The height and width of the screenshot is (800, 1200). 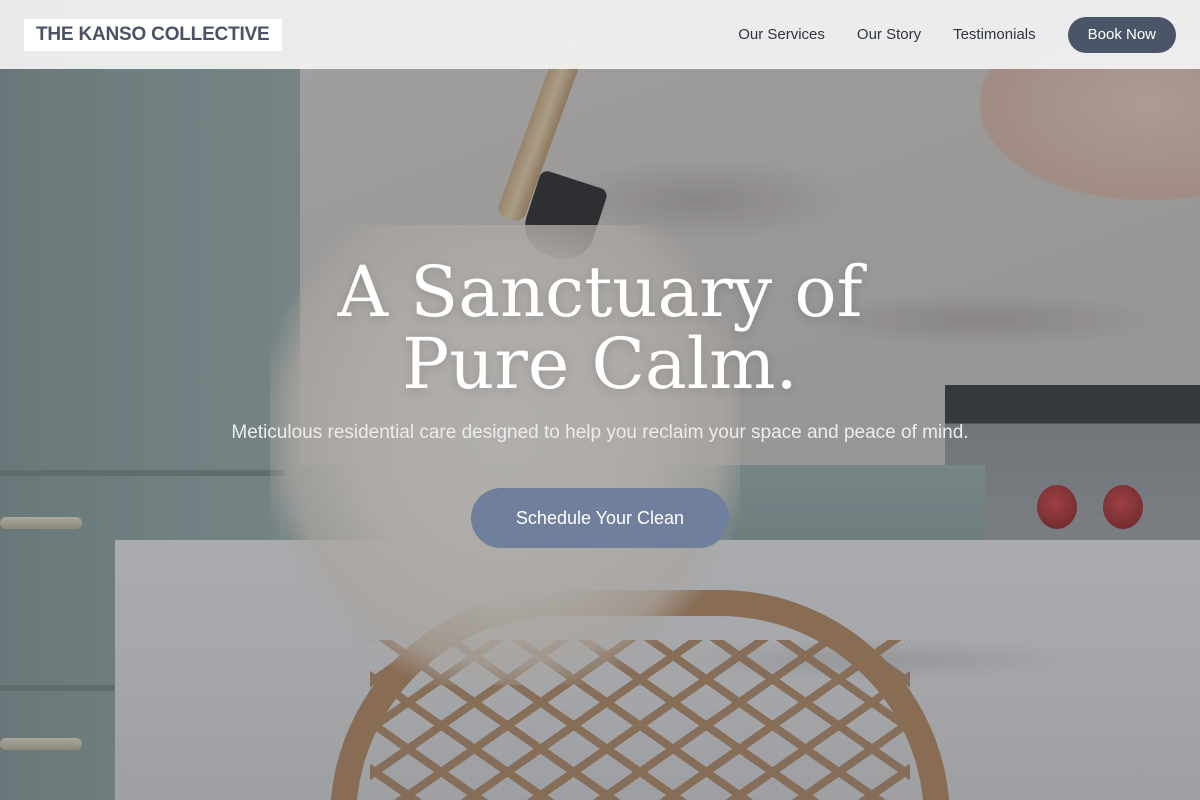 What do you see at coordinates (781, 34) in the screenshot?
I see `nav-link-our-services: Our Services` at bounding box center [781, 34].